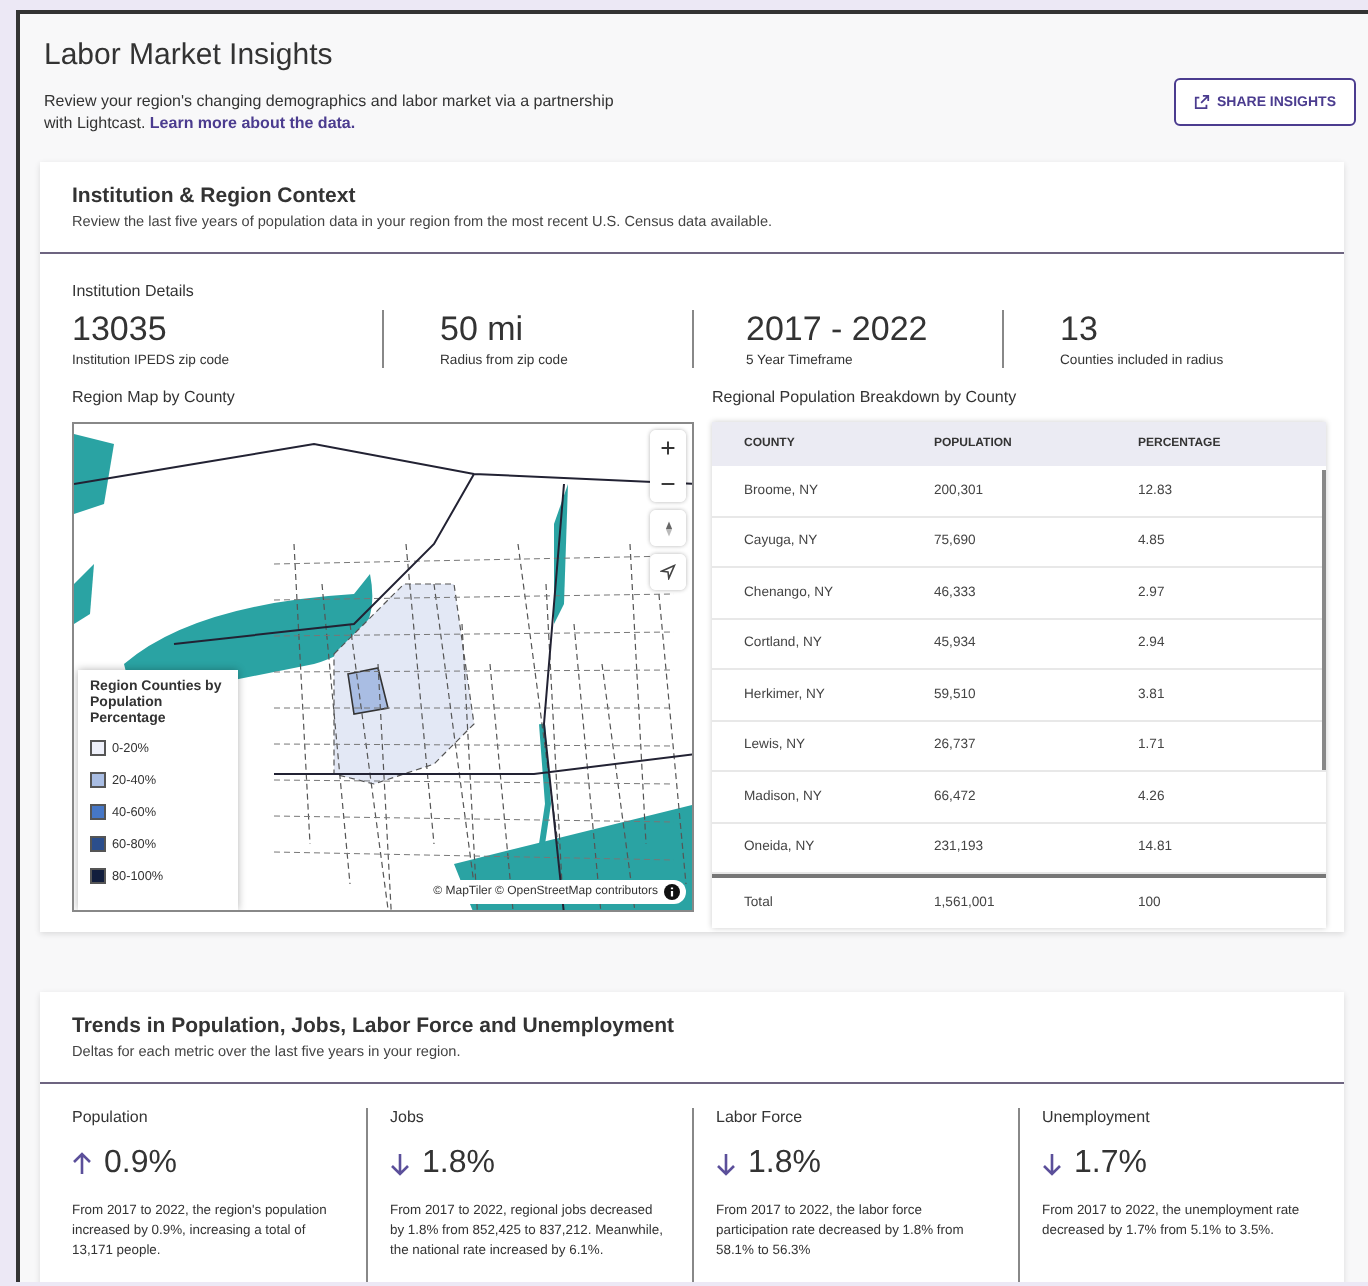 This screenshot has height=1286, width=1368. Describe the element at coordinates (483, 330) in the screenshot. I see `stat-value: 50 mi` at that location.